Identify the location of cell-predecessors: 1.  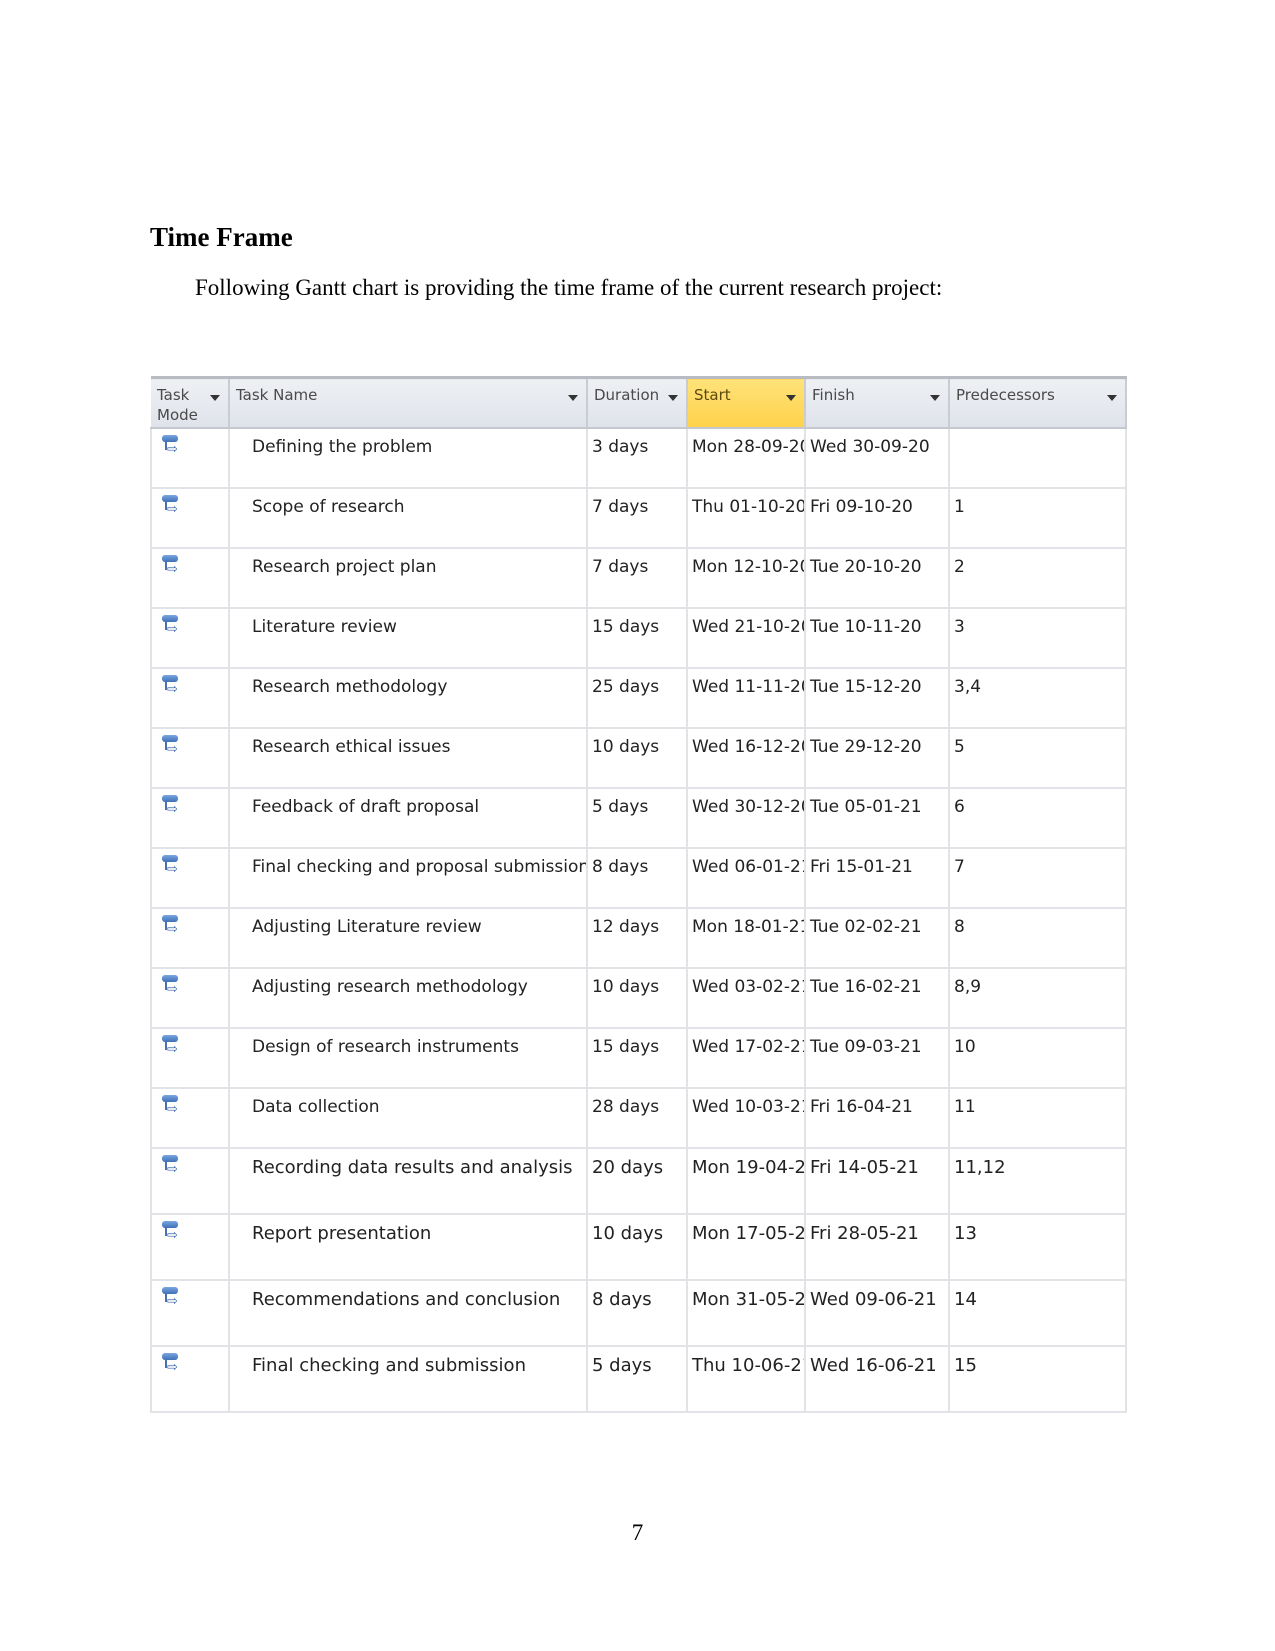
(1038, 518).